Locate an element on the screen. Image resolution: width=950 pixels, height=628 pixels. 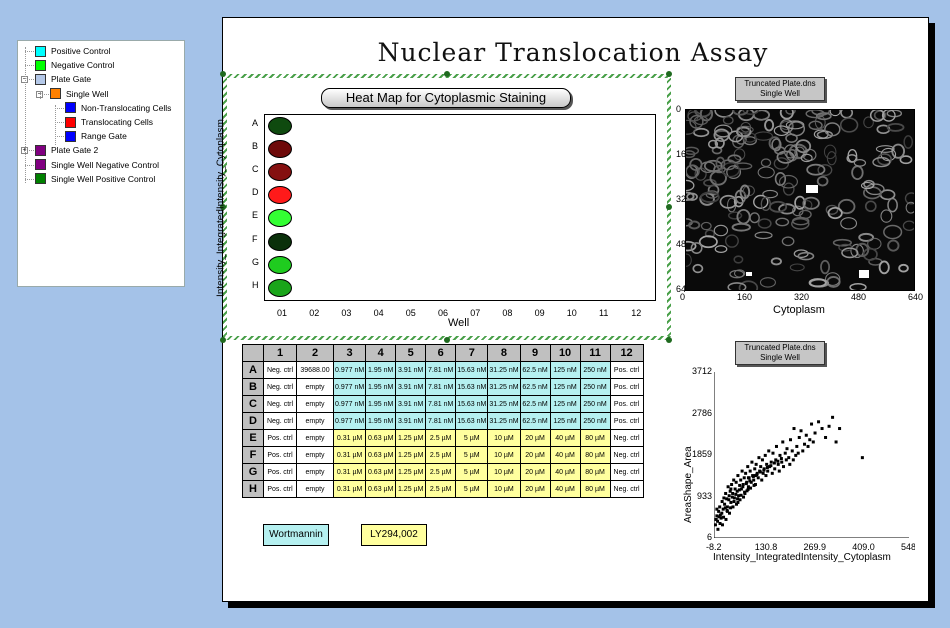
resize-handle-br is located at coordinates (669, 340).